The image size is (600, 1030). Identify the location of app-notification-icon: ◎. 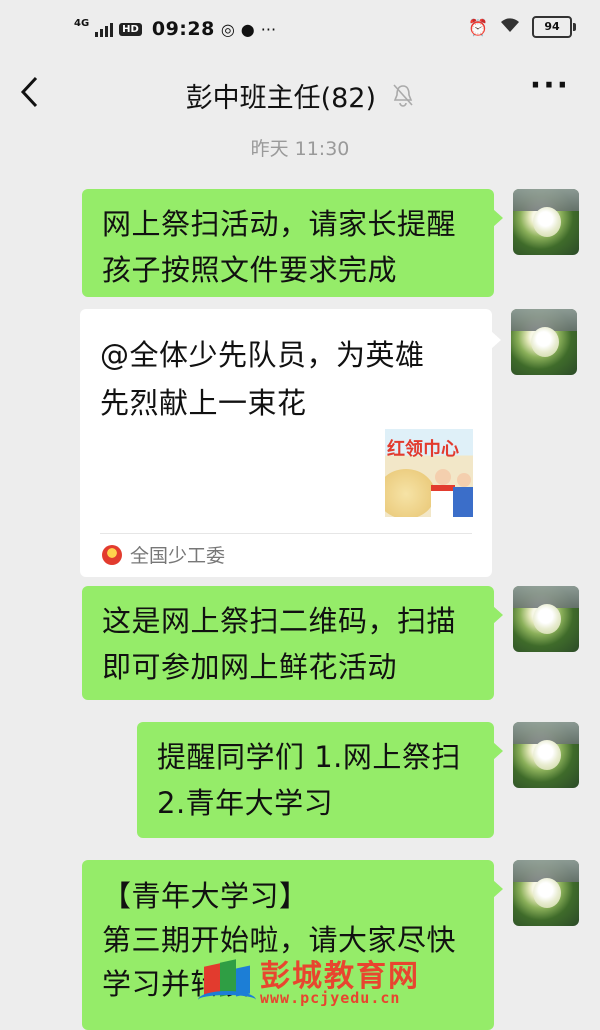
(227, 29).